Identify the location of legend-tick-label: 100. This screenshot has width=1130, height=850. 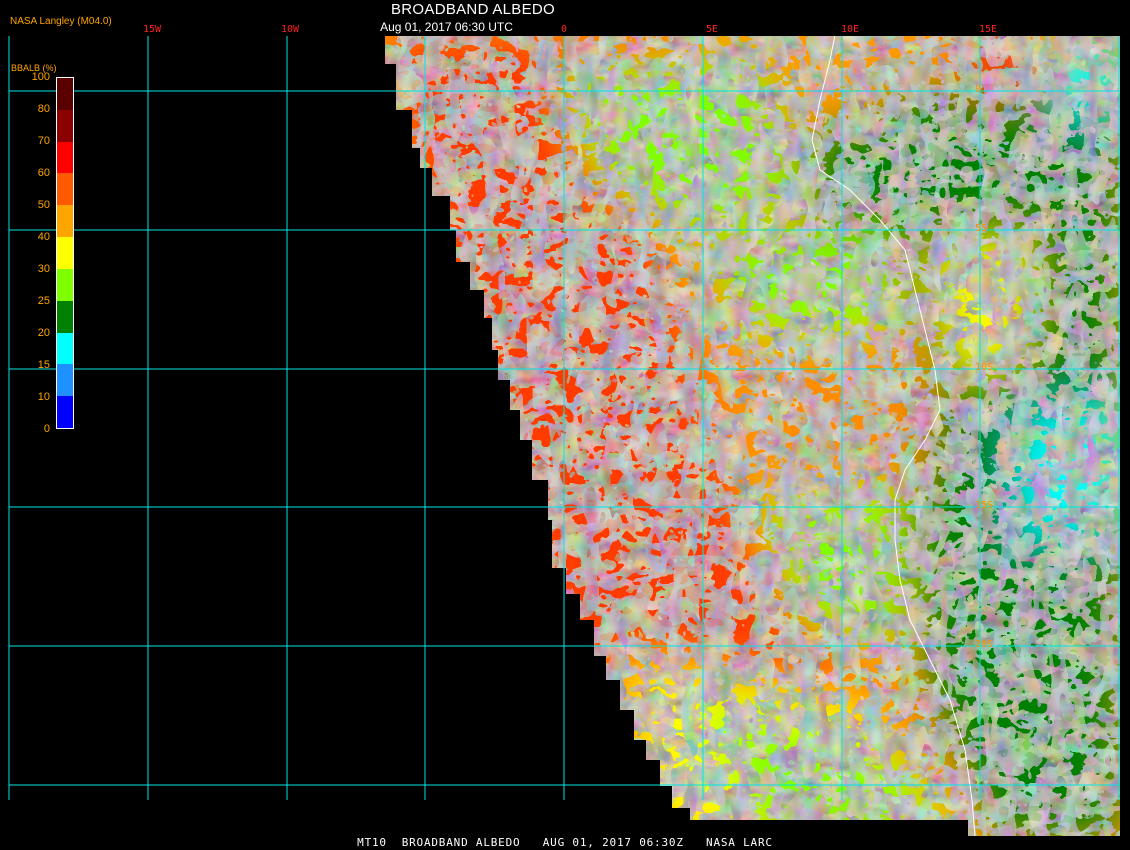
(40, 77).